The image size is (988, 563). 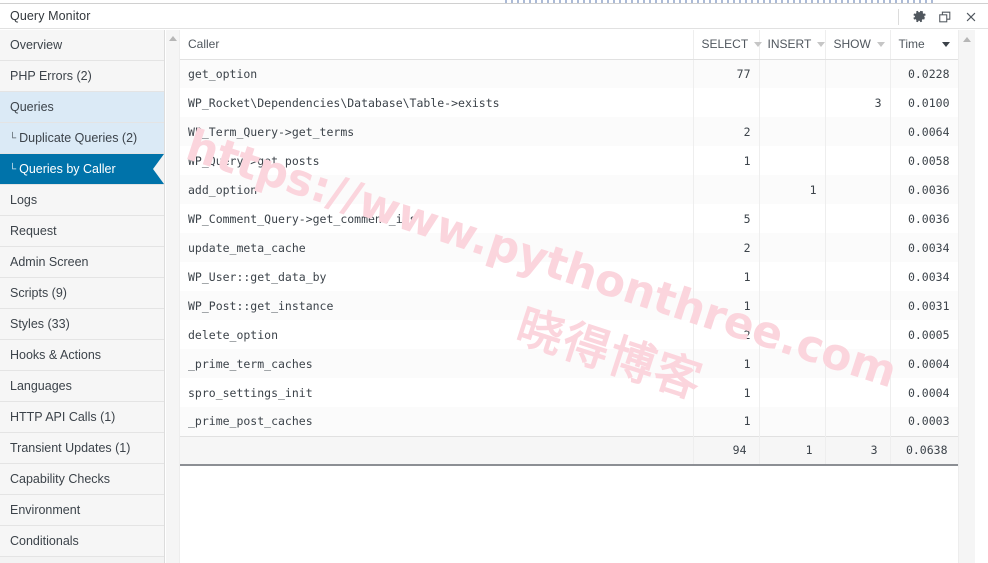 I want to click on caller-link: WP_User::get_data_by, so click(x=437, y=276).